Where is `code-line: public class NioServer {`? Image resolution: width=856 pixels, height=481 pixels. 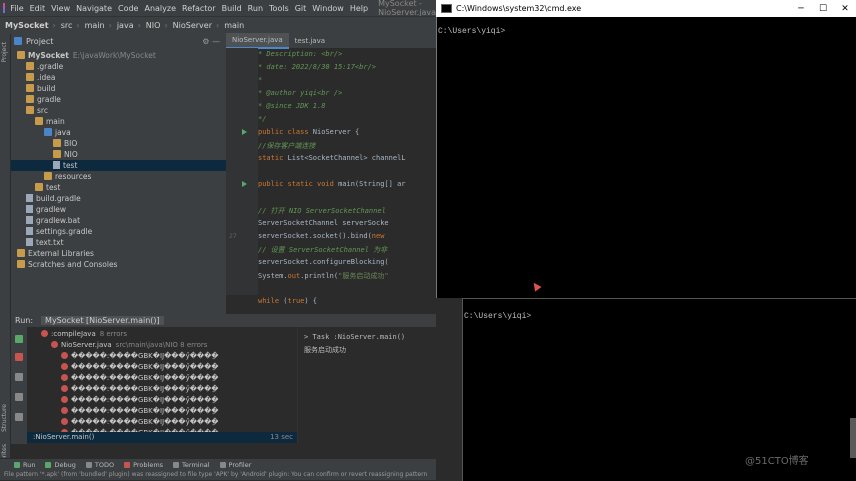
code-line: public class NioServer { is located at coordinates (308, 132).